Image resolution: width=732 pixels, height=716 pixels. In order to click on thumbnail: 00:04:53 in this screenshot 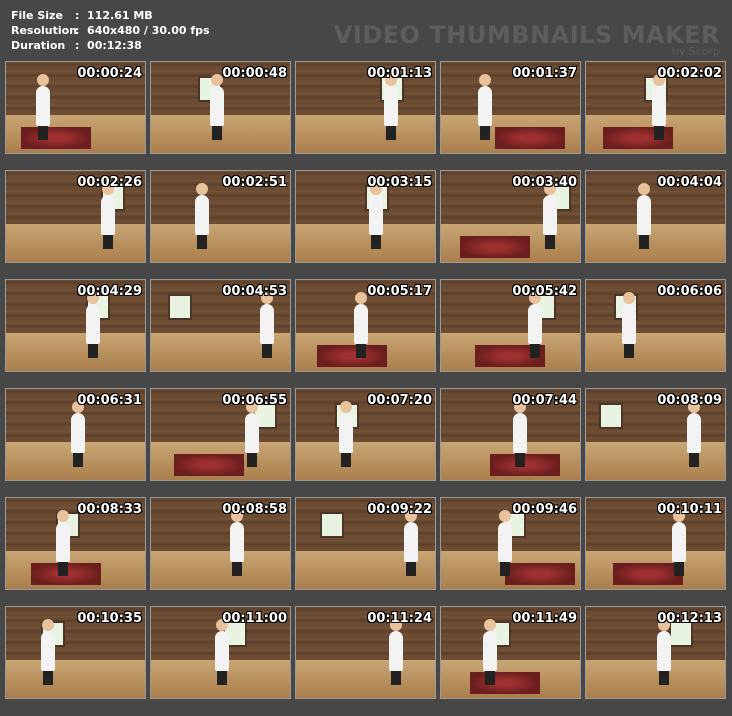, I will do `click(220, 325)`.